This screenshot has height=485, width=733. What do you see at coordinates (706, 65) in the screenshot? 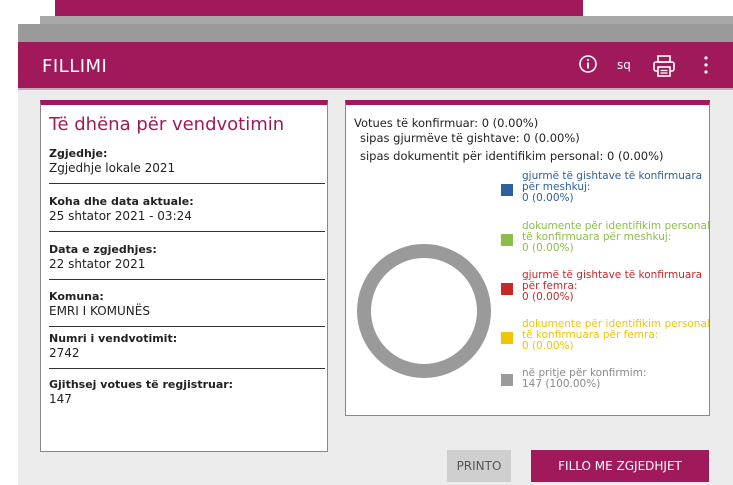
I see `more-vert-icon` at bounding box center [706, 65].